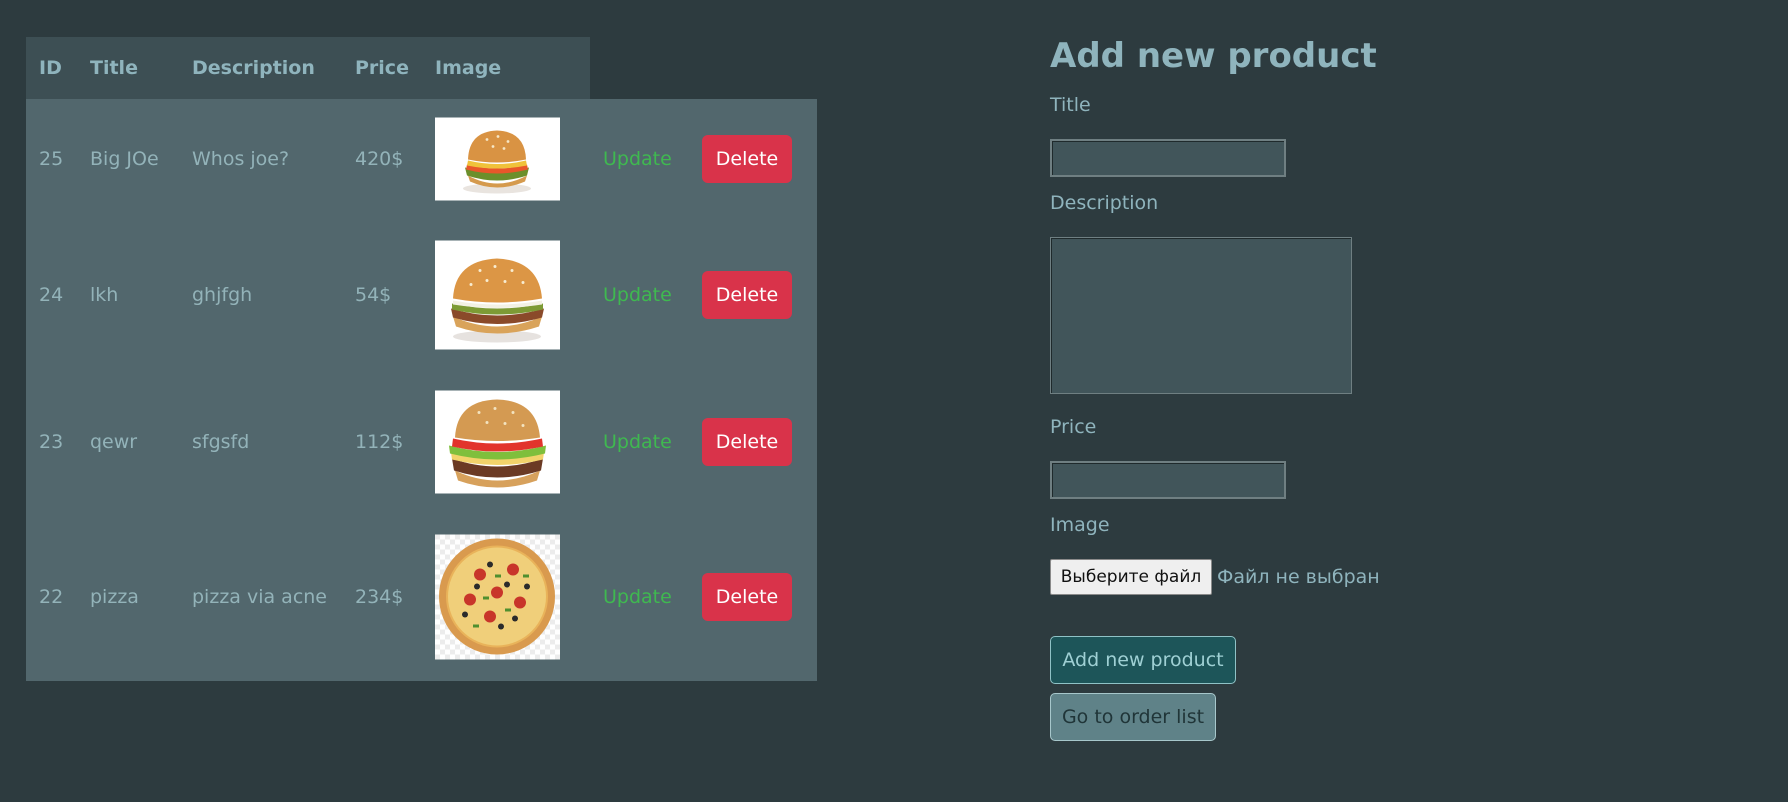 The image size is (1788, 802). What do you see at coordinates (1168, 480) in the screenshot?
I see `price-input` at bounding box center [1168, 480].